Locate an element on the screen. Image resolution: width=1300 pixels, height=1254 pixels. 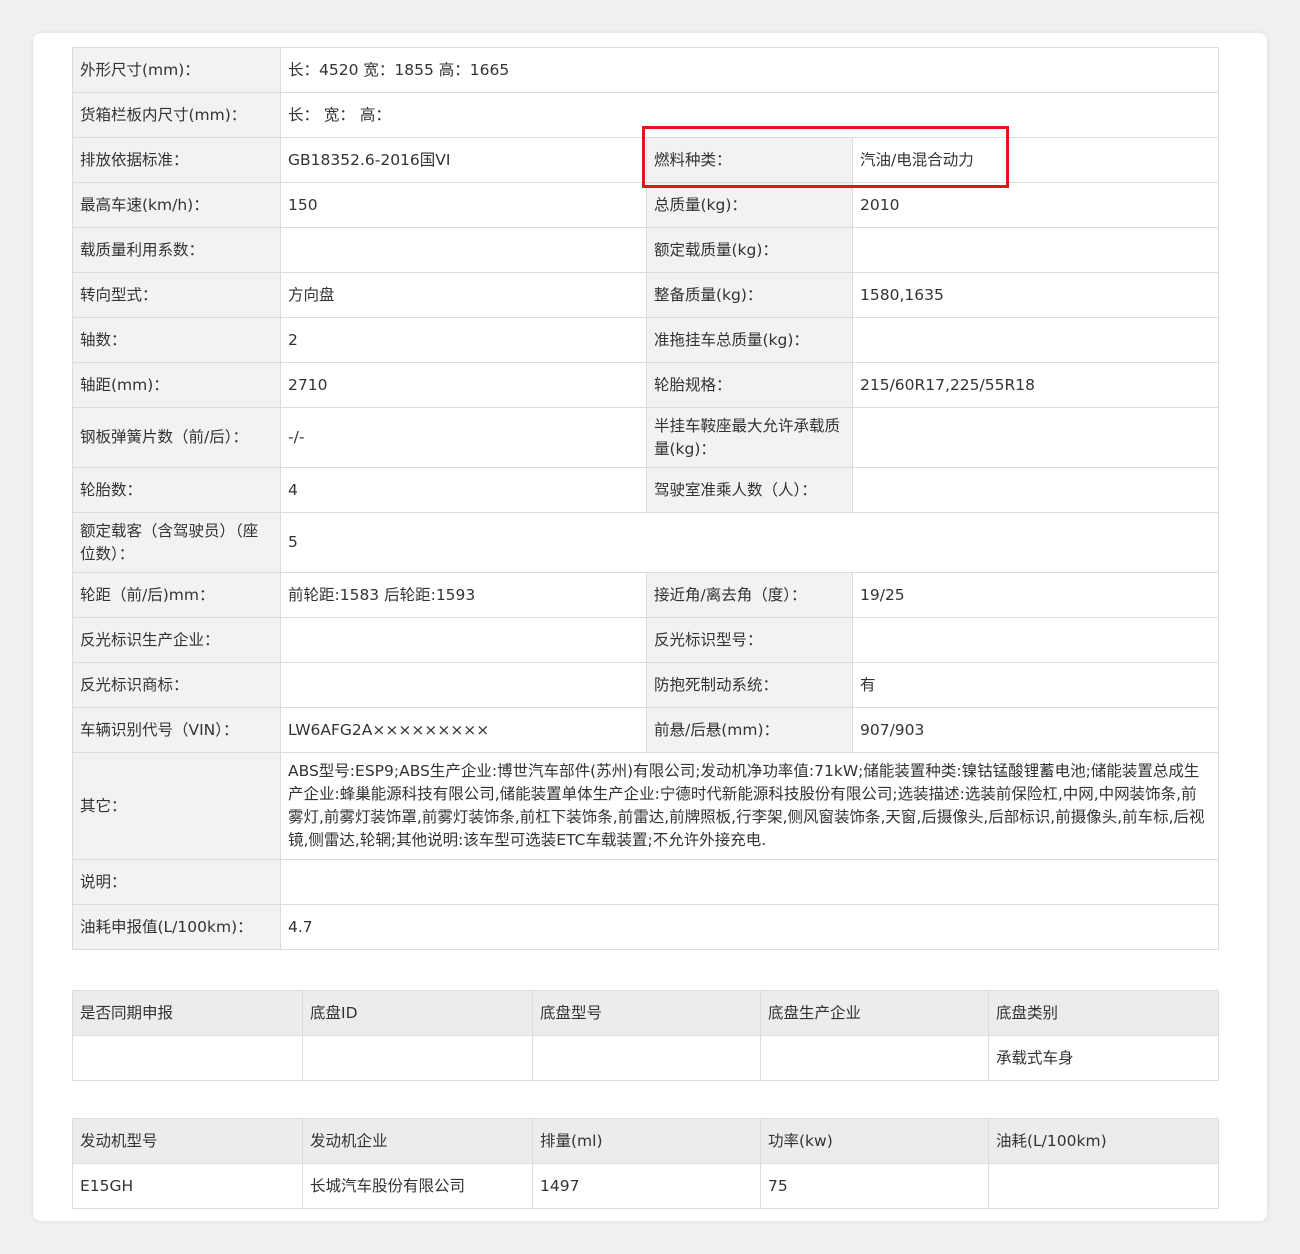
vin-label: 车辆识别代号（VIN）： is located at coordinates (176, 730).